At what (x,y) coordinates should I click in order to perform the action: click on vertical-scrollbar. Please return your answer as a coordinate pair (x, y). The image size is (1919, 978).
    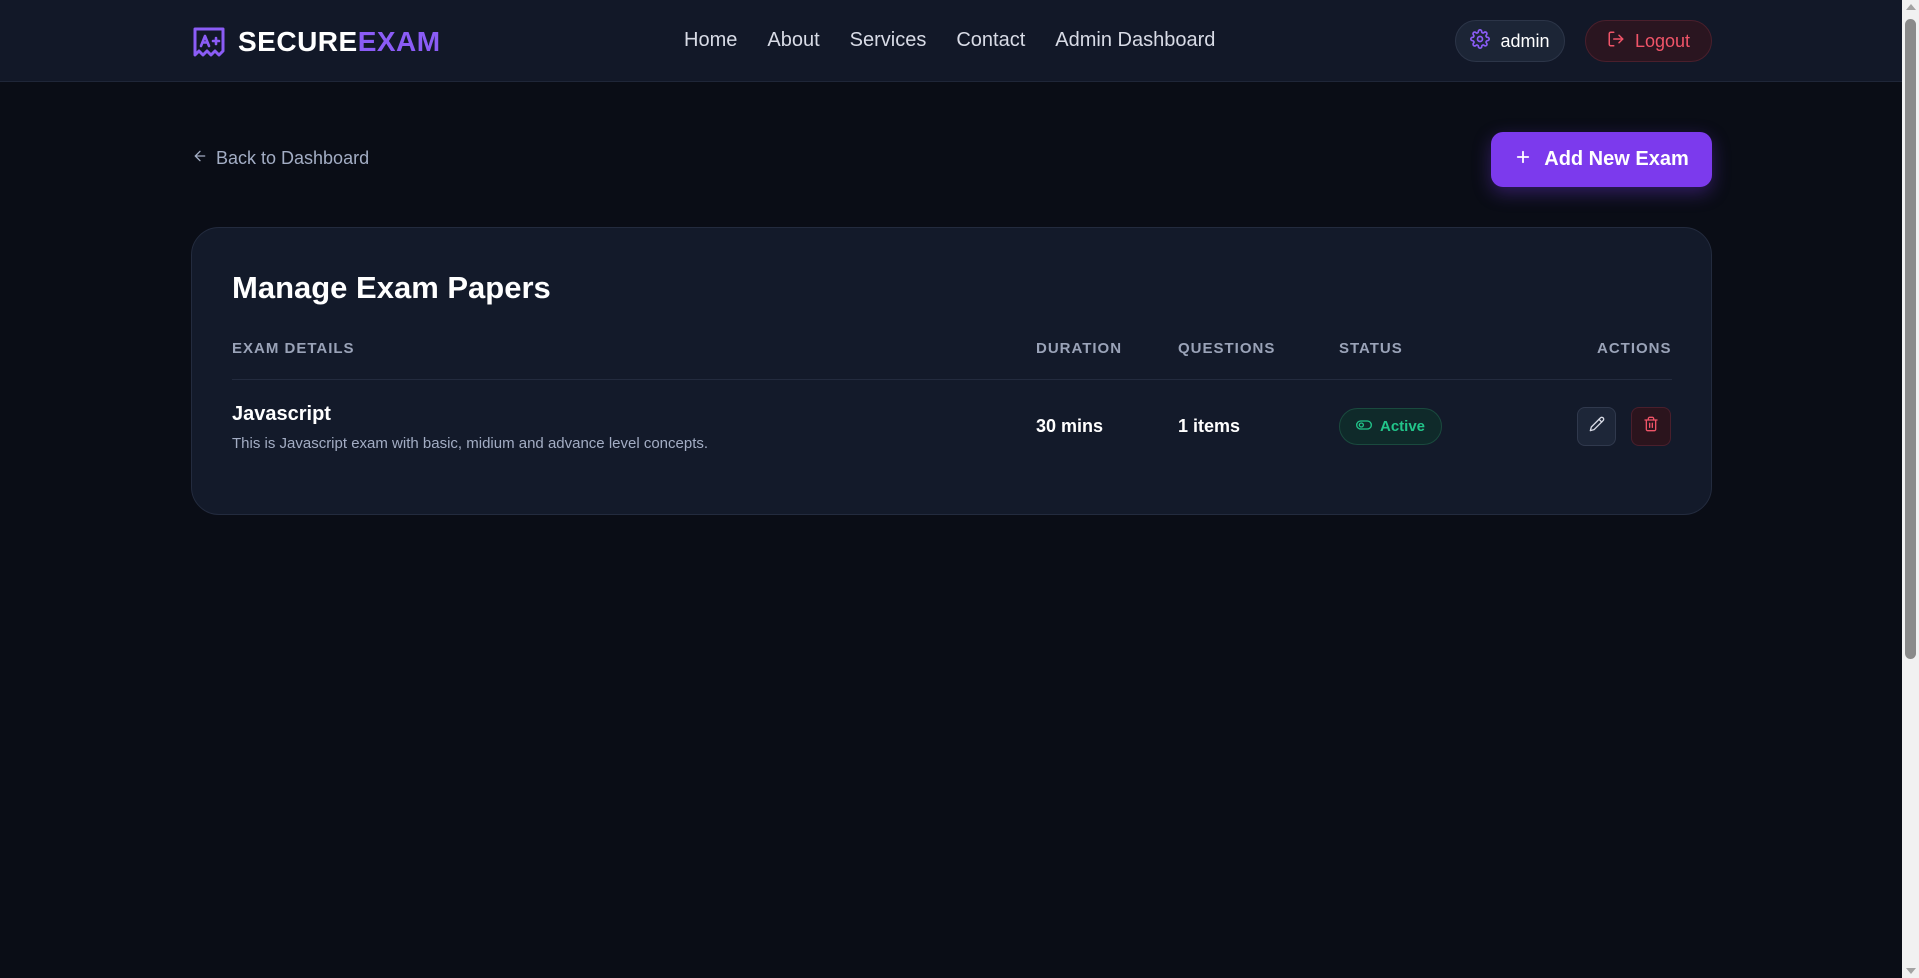
    Looking at the image, I should click on (1910, 489).